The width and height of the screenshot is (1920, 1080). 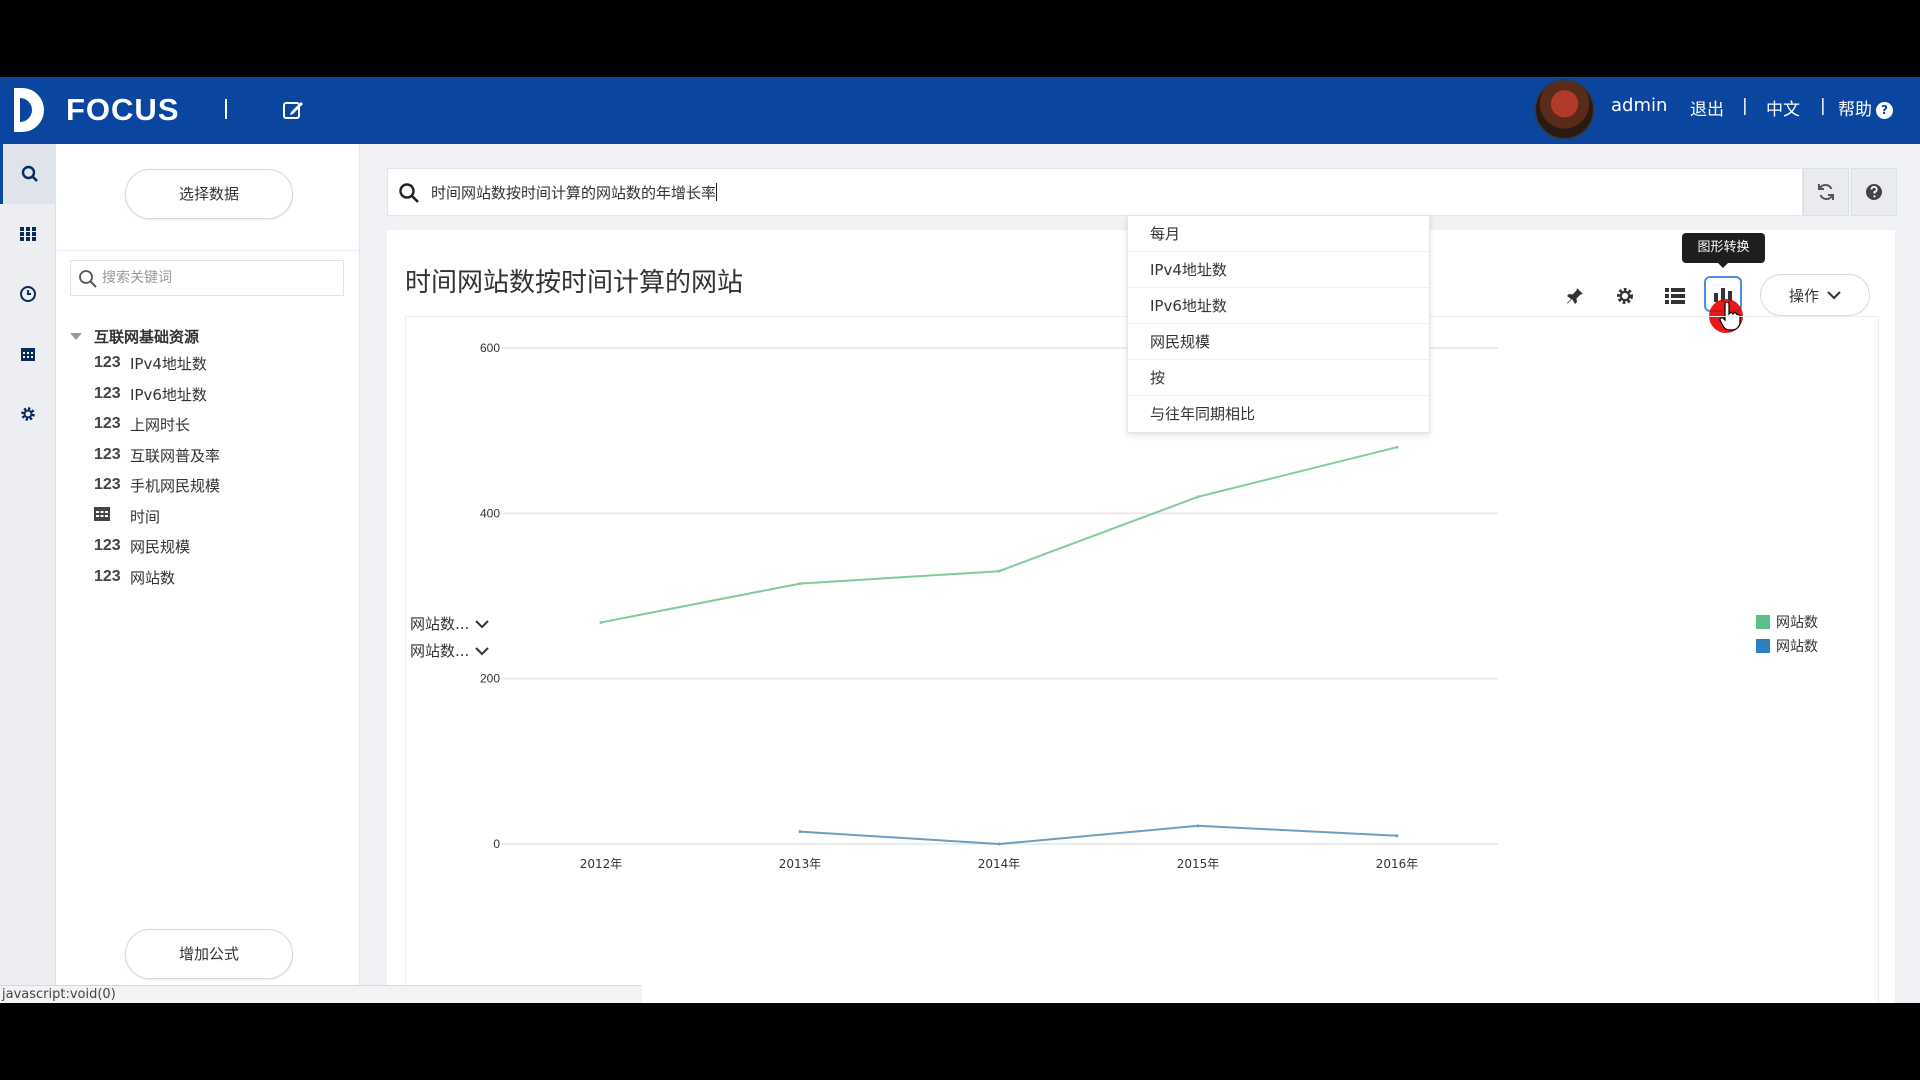 What do you see at coordinates (1855, 110) in the screenshot?
I see `help-label: 帮助` at bounding box center [1855, 110].